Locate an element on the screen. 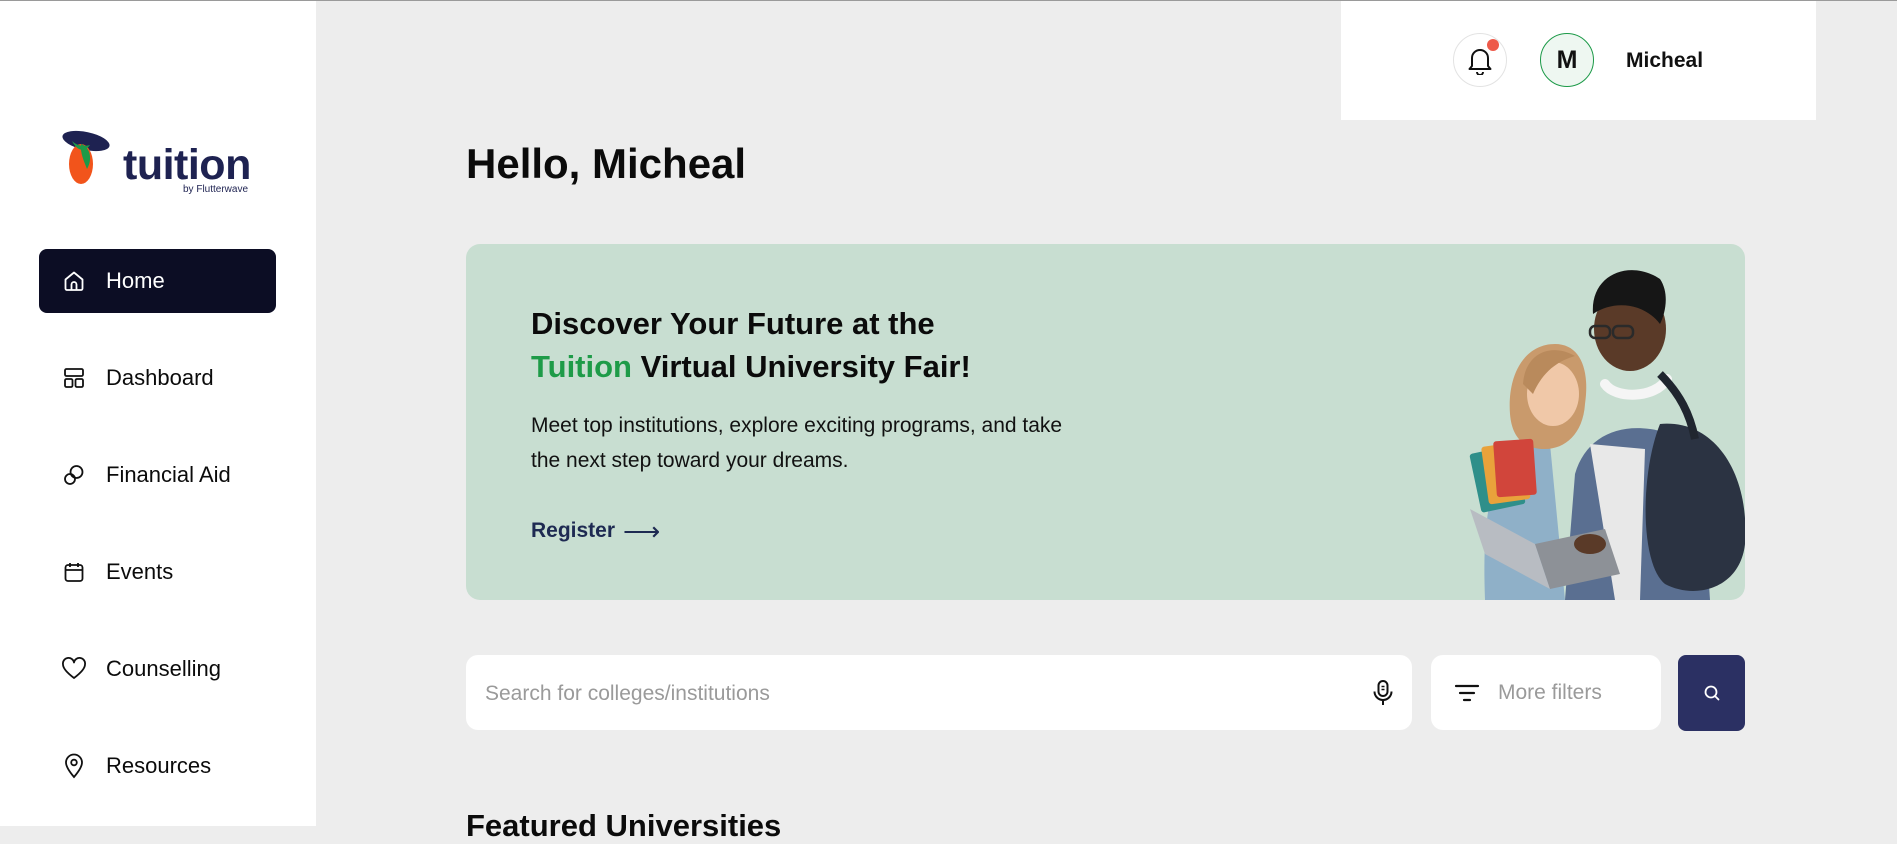  dashboard-icon is located at coordinates (74, 378).